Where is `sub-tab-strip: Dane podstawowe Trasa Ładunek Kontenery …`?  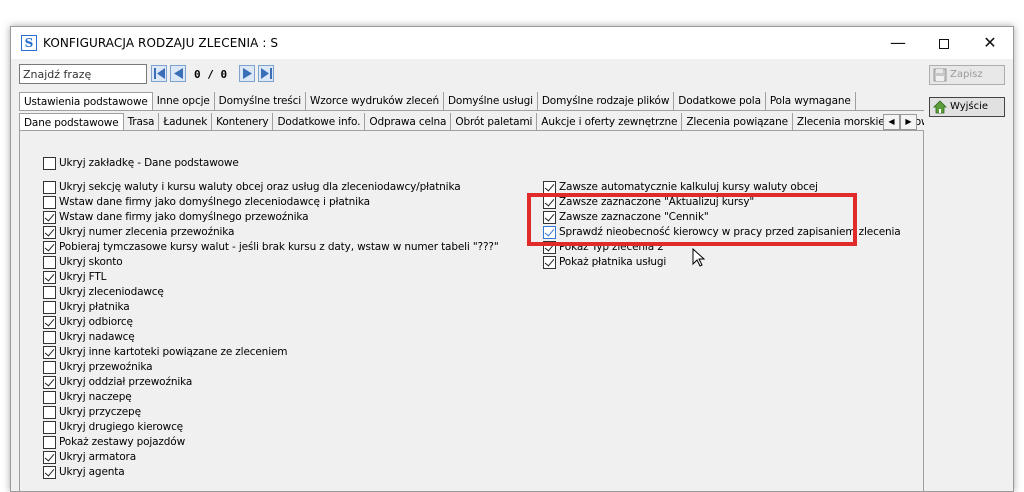
sub-tab-strip: Dane podstawowe Trasa Ładunek Kontenery … is located at coordinates (471, 122).